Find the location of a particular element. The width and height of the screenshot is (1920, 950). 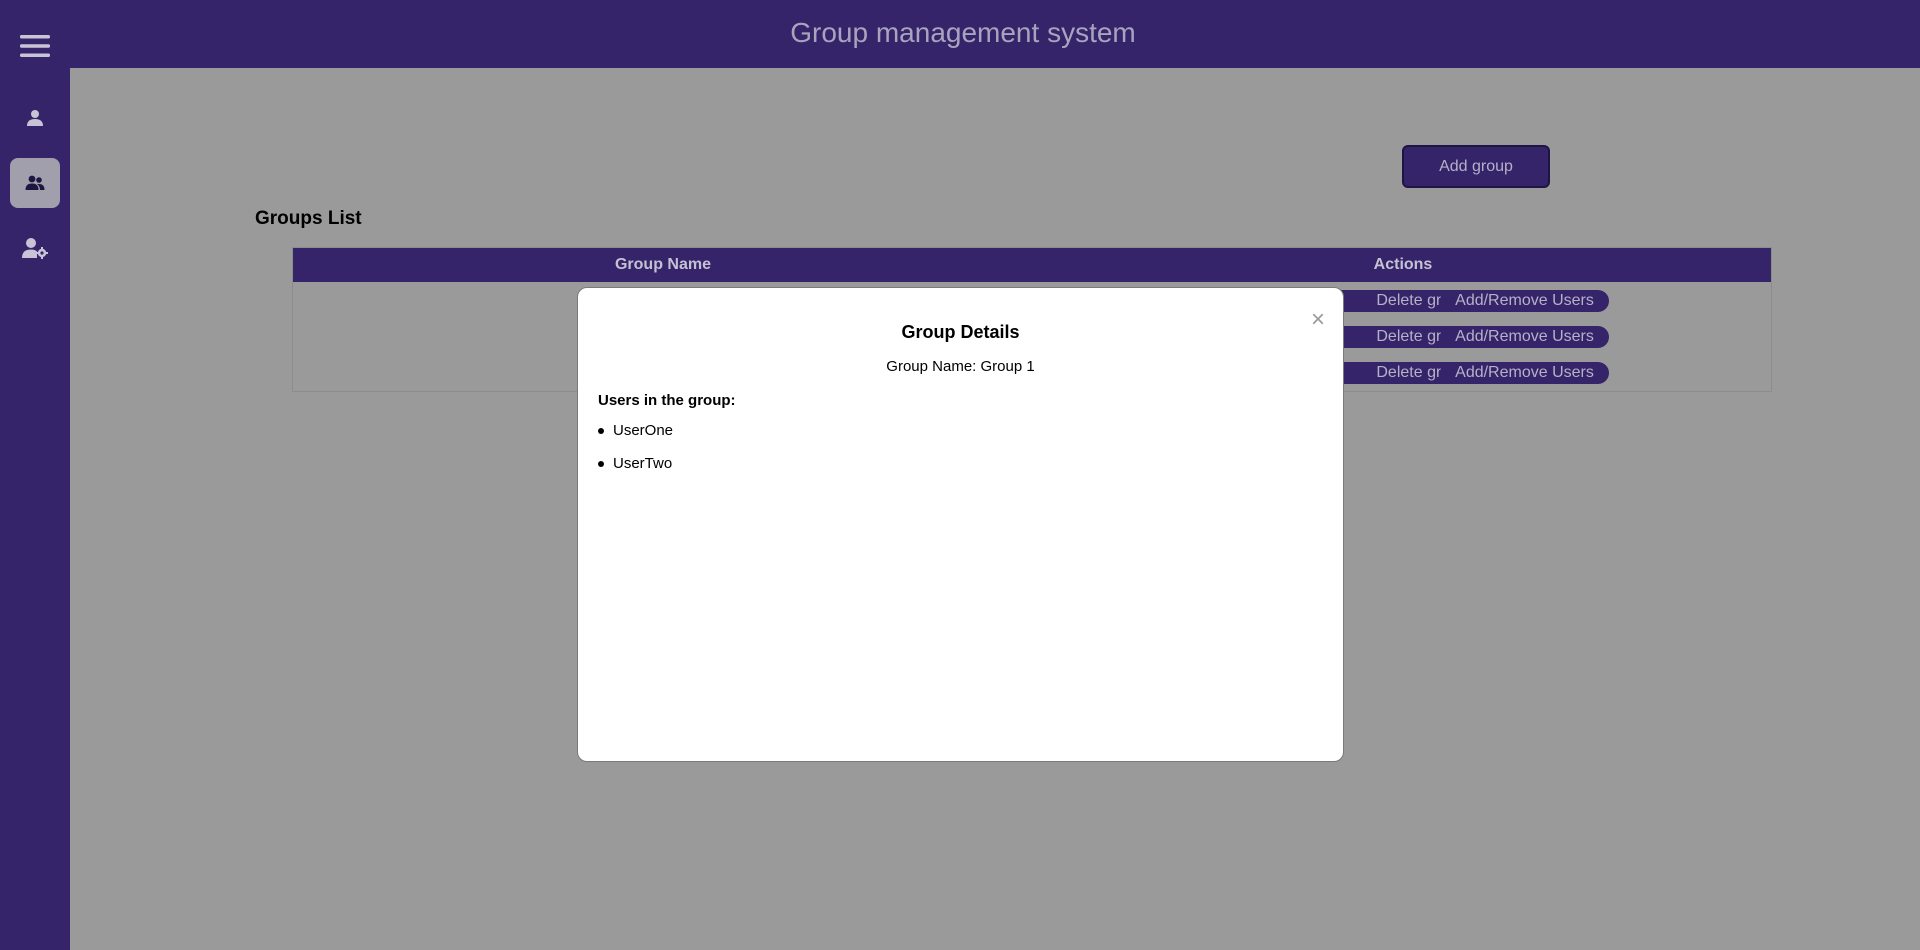

add-group-button: Add group is located at coordinates (1476, 166).